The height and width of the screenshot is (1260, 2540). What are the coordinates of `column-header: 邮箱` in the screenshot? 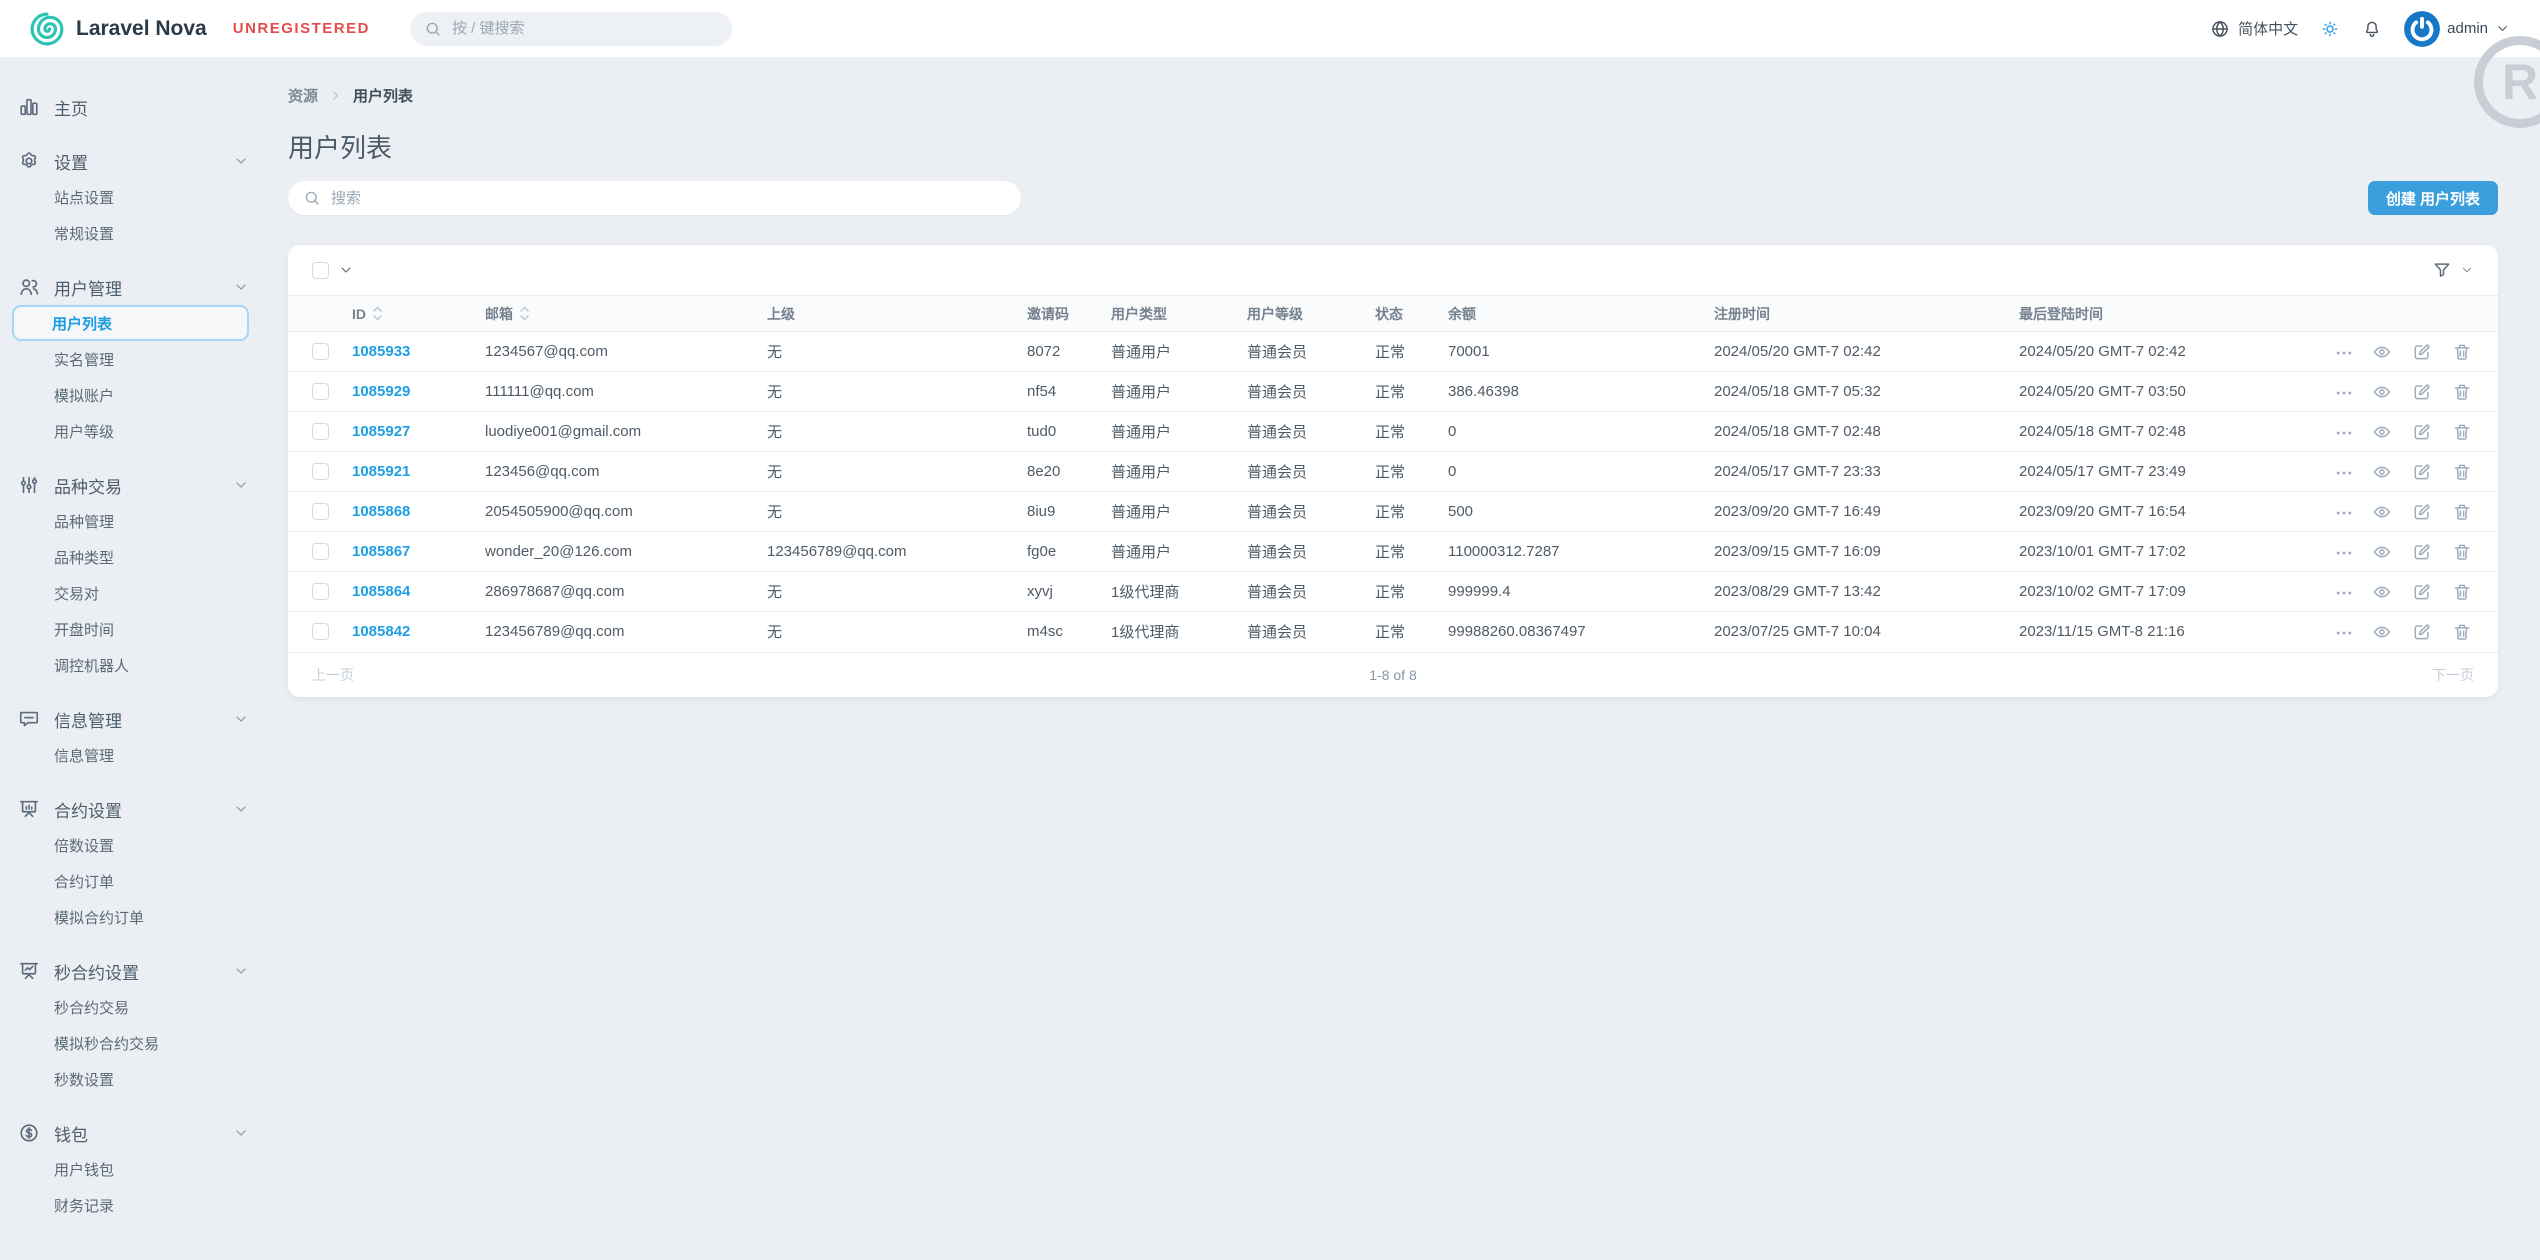 It's located at (626, 313).